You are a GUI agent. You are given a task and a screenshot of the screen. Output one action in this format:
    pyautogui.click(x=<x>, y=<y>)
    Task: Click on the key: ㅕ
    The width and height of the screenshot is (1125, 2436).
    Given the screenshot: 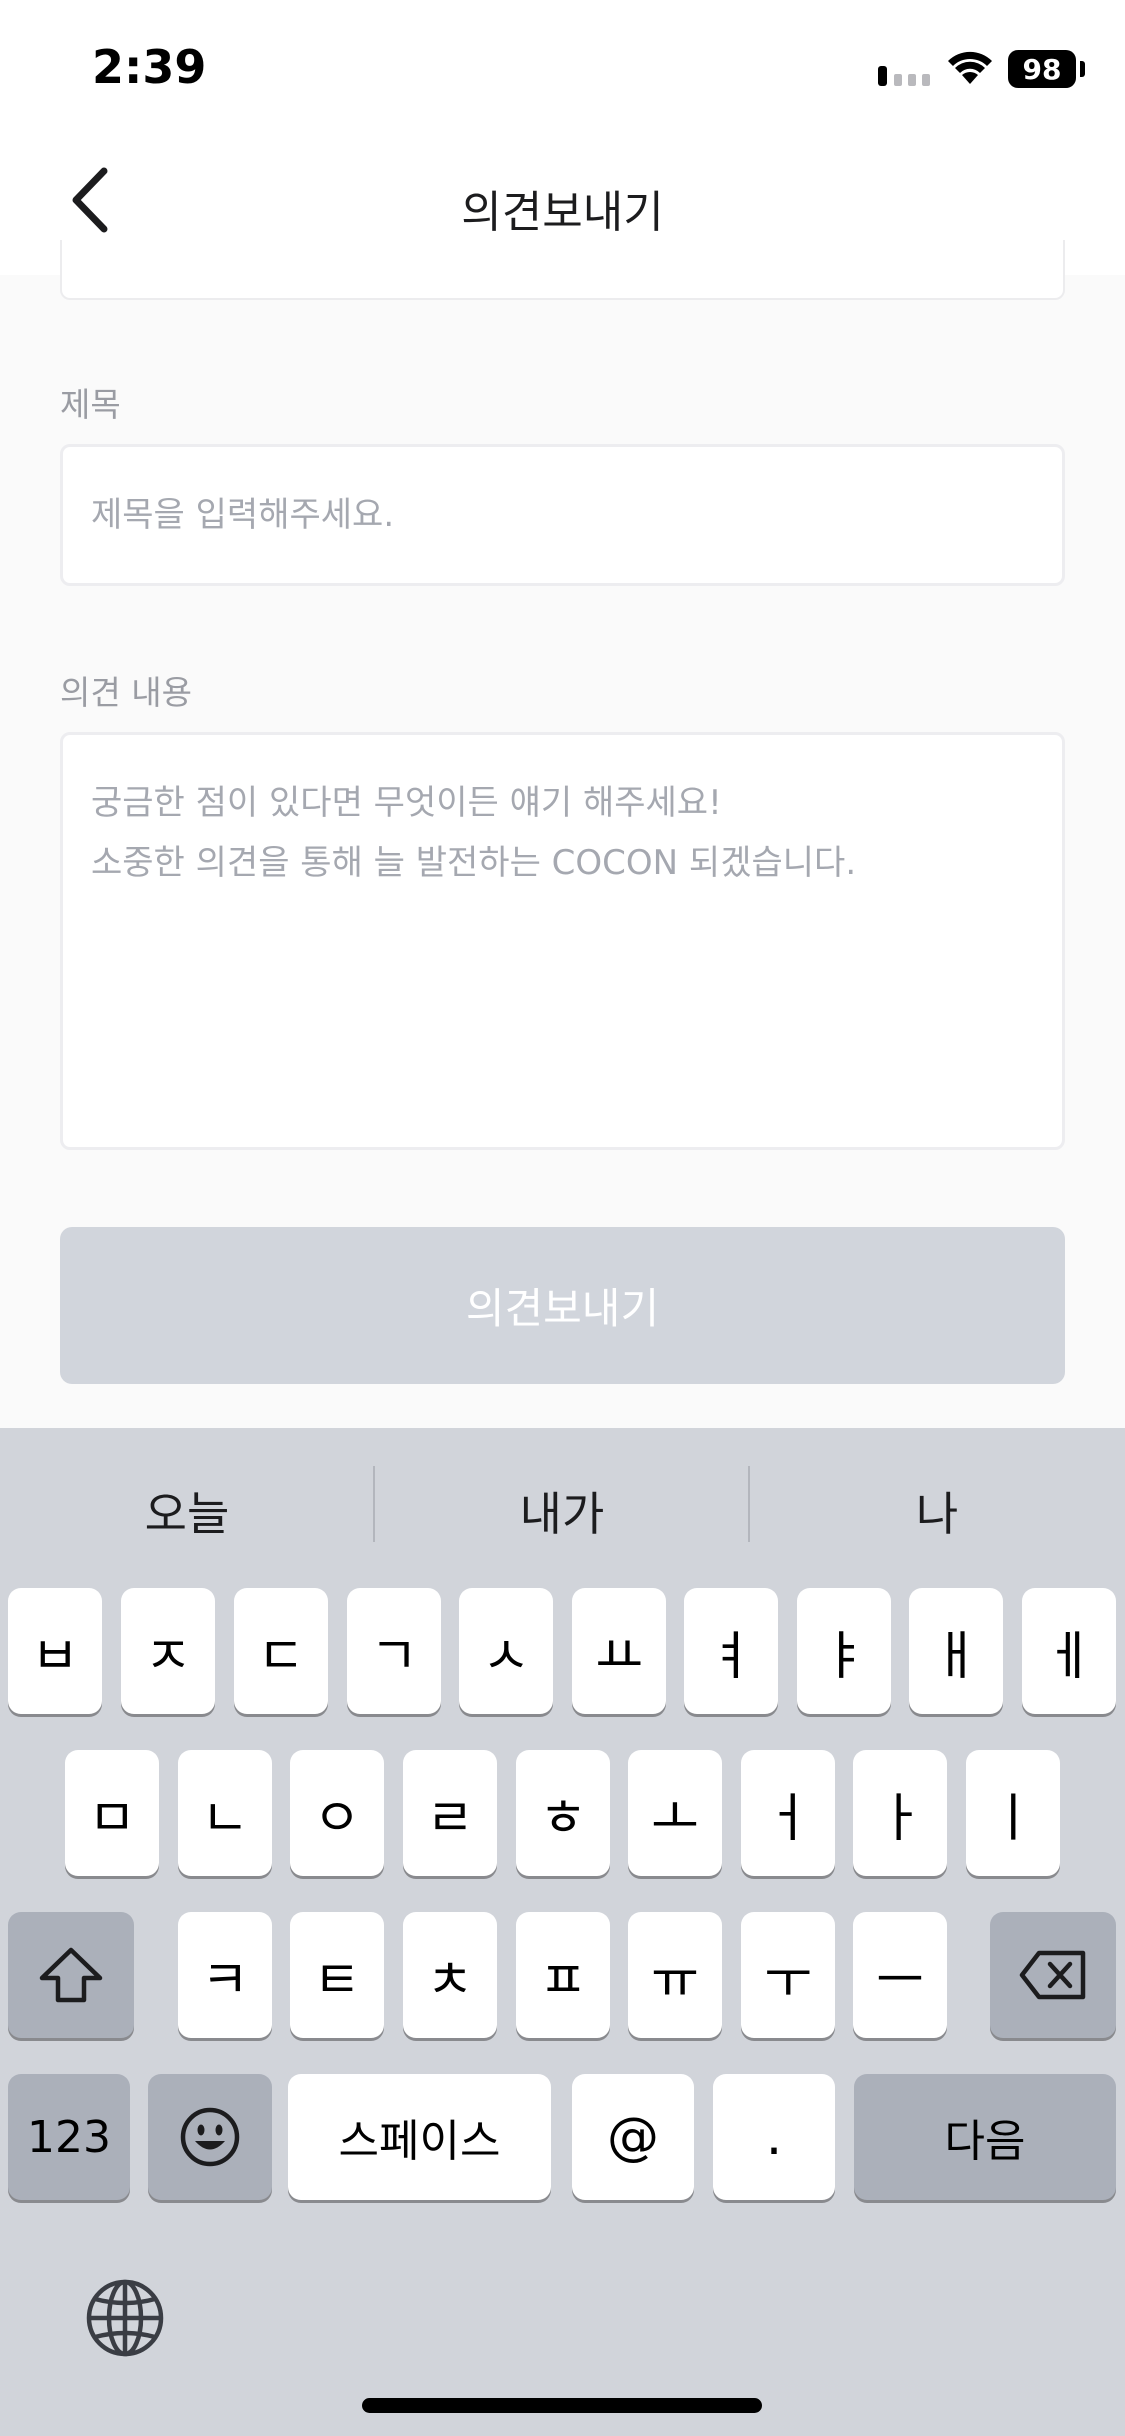 What is the action you would take?
    pyautogui.click(x=731, y=1651)
    